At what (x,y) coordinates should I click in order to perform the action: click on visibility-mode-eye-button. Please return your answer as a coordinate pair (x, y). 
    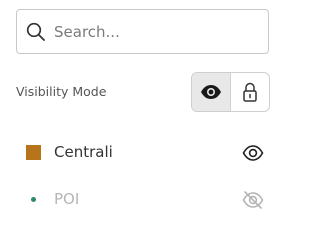
    Looking at the image, I should click on (211, 92).